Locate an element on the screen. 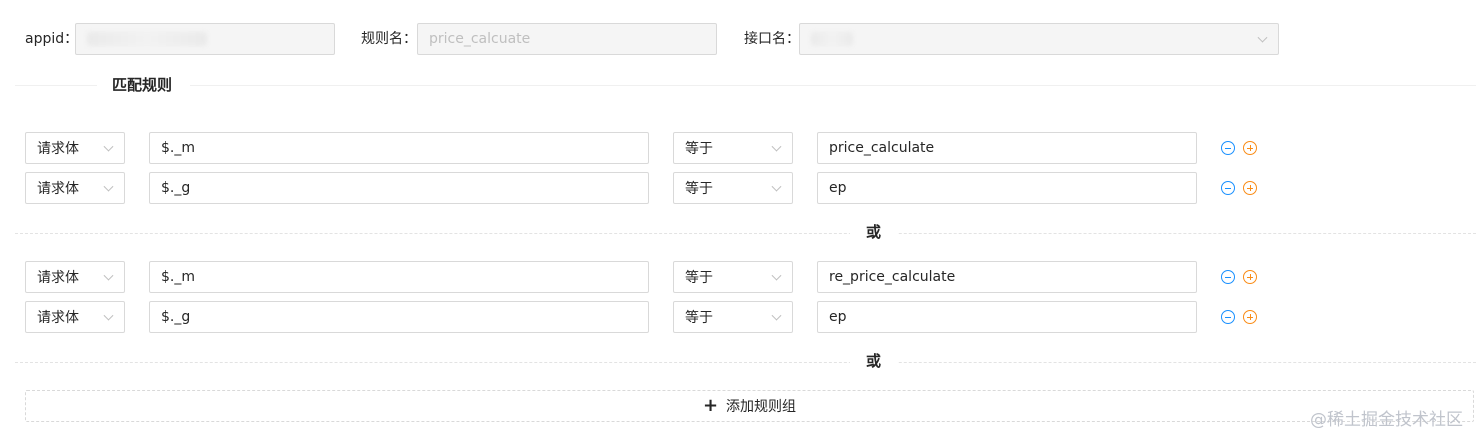 The image size is (1476, 434). value-input-value: re_price_calculate is located at coordinates (892, 277).